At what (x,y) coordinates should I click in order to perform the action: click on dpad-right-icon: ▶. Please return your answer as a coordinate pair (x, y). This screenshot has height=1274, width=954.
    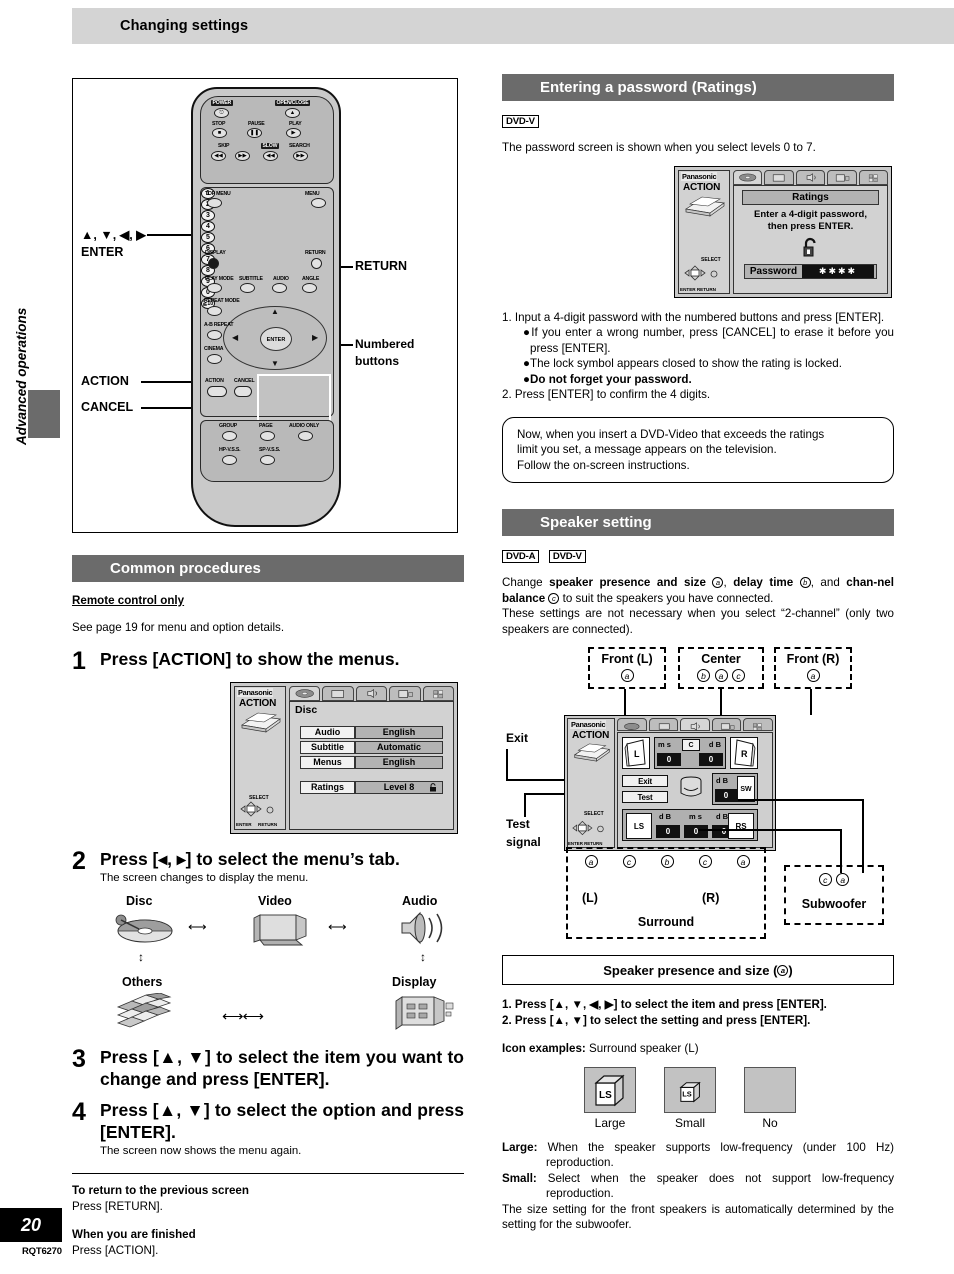
    Looking at the image, I should click on (315, 338).